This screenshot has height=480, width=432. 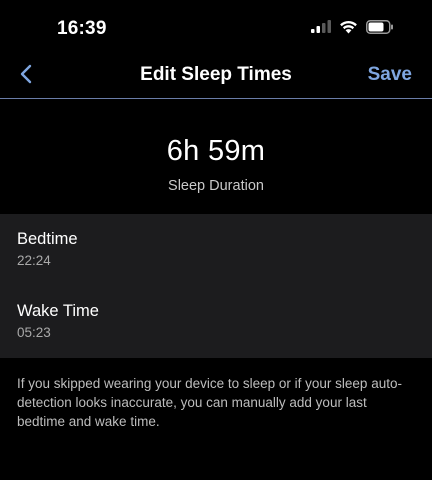 What do you see at coordinates (82, 28) in the screenshot?
I see `status-time: 16:39` at bounding box center [82, 28].